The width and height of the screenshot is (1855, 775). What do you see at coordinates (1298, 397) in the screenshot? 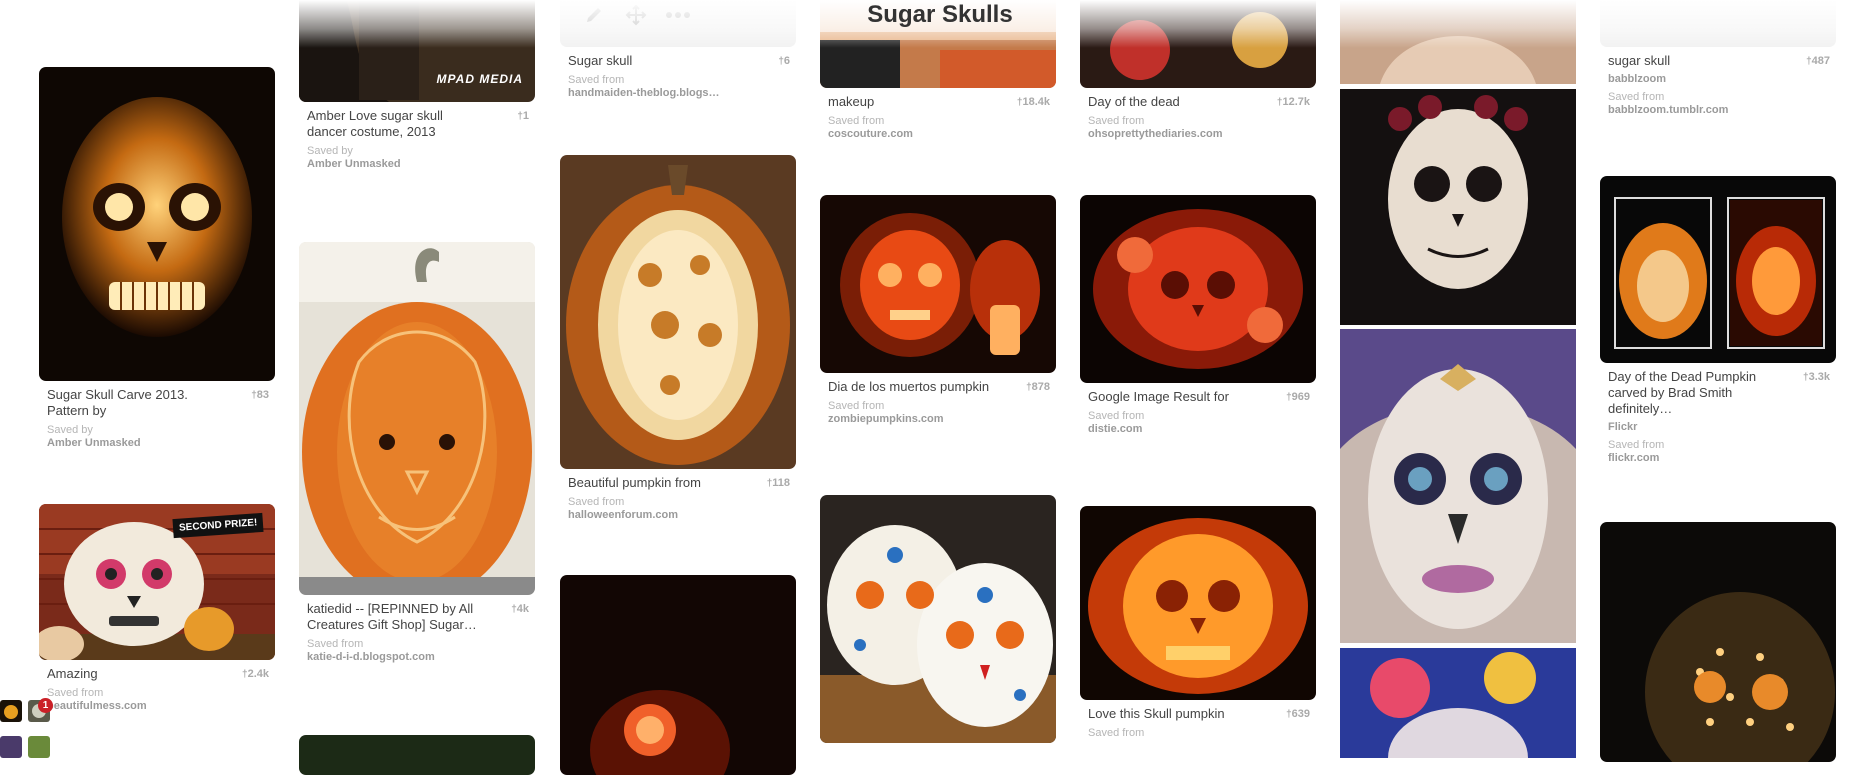
I see `repin-count: 969` at bounding box center [1298, 397].